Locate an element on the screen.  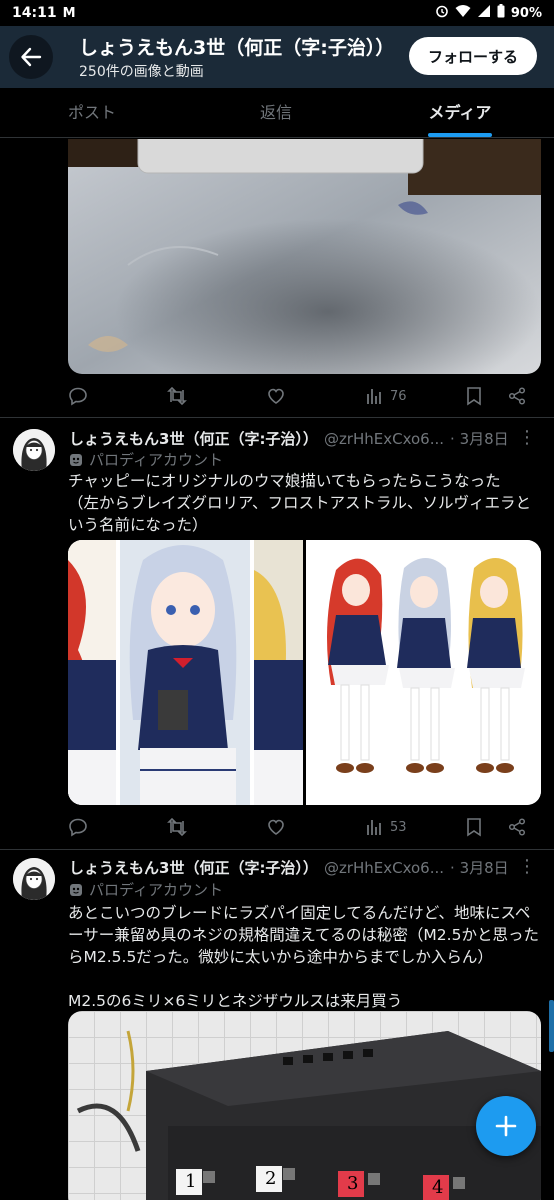
wifi-icon is located at coordinates (463, 13).